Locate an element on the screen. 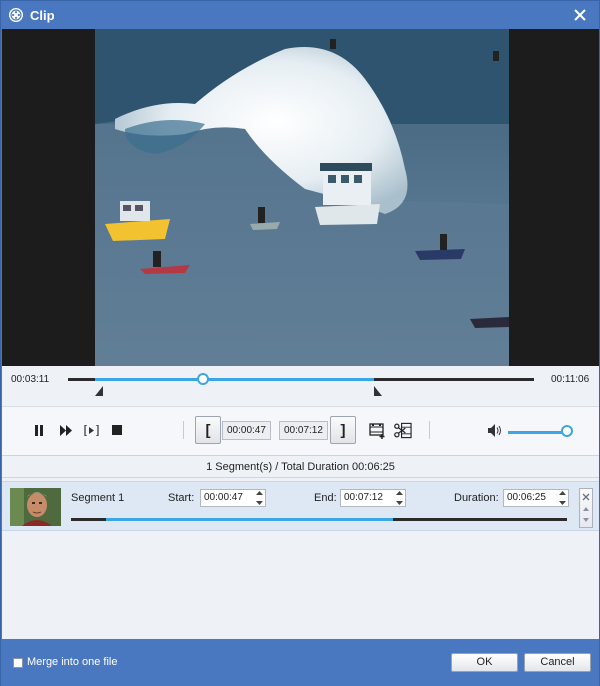  segment-range-track is located at coordinates (319, 519).